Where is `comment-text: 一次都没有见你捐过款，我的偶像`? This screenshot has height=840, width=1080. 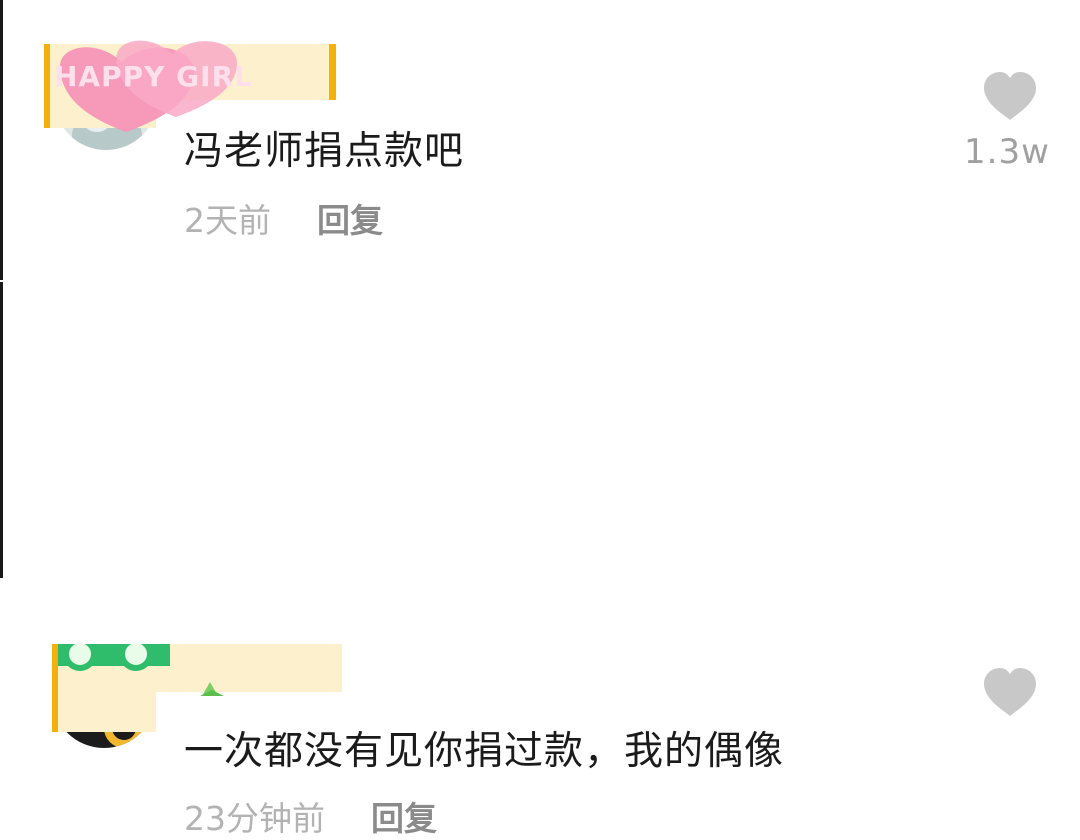 comment-text: 一次都没有见你捐过款，我的偶像 is located at coordinates (484, 751).